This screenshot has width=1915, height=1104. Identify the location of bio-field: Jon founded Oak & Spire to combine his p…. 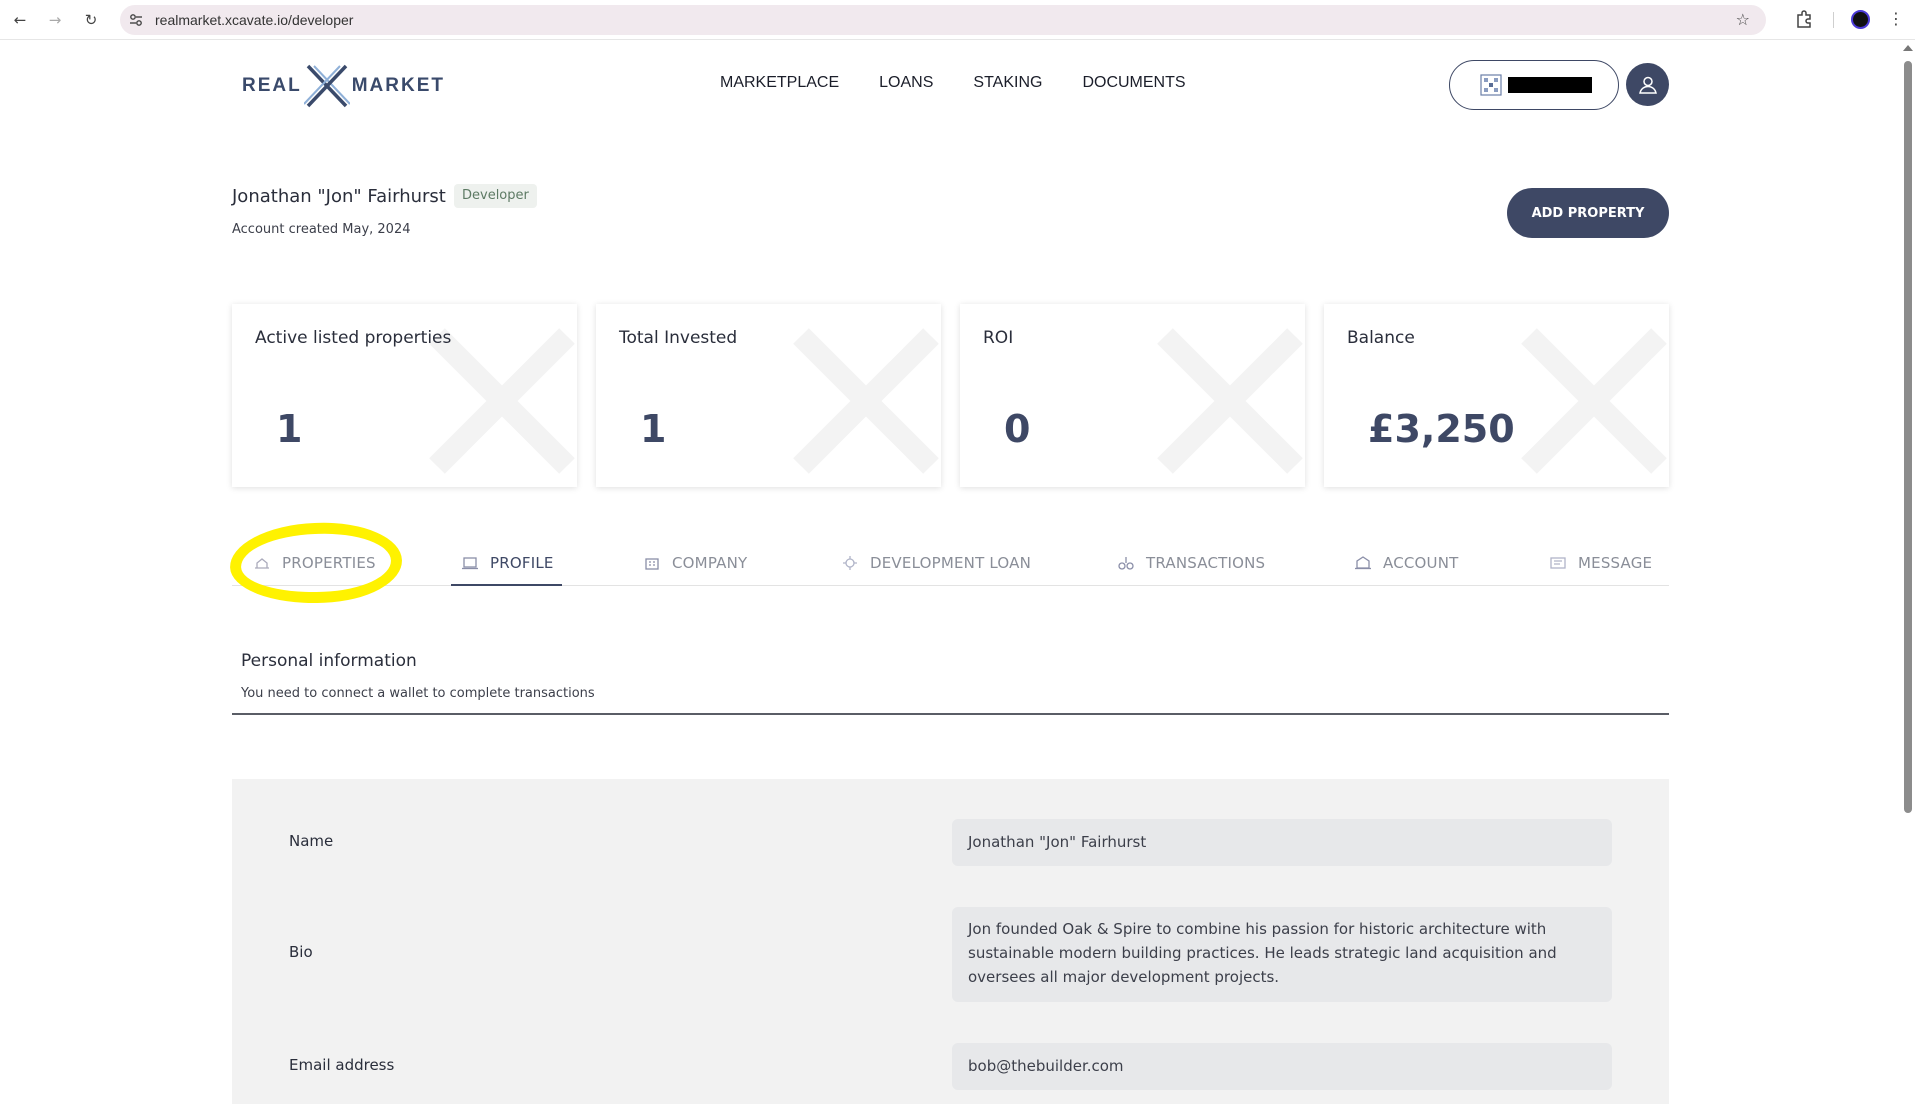
(1282, 954).